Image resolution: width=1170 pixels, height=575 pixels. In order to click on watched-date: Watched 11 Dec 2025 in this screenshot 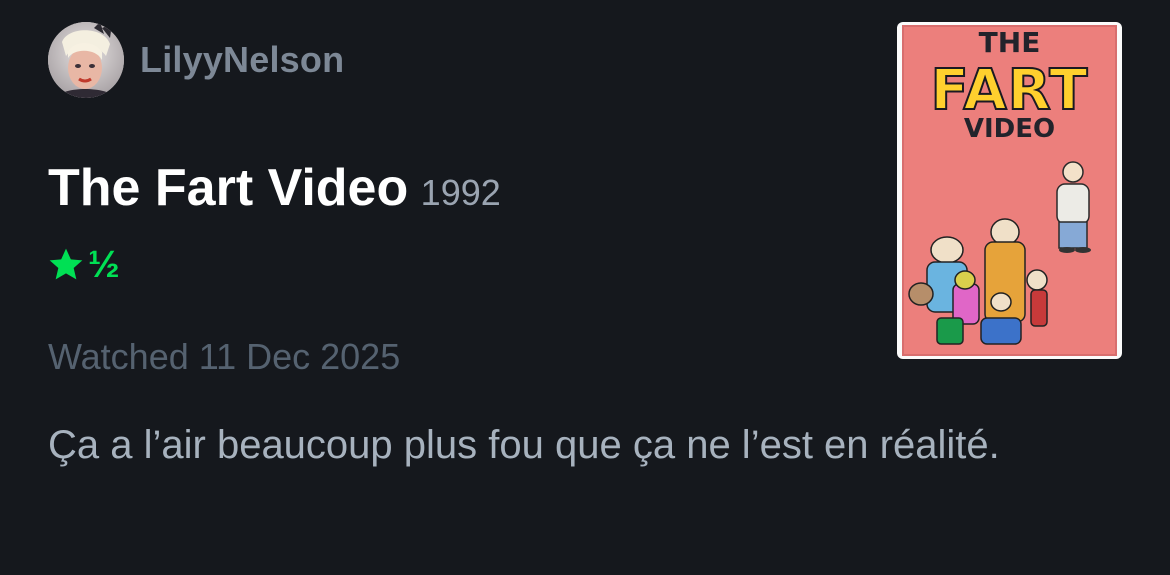, I will do `click(224, 356)`.